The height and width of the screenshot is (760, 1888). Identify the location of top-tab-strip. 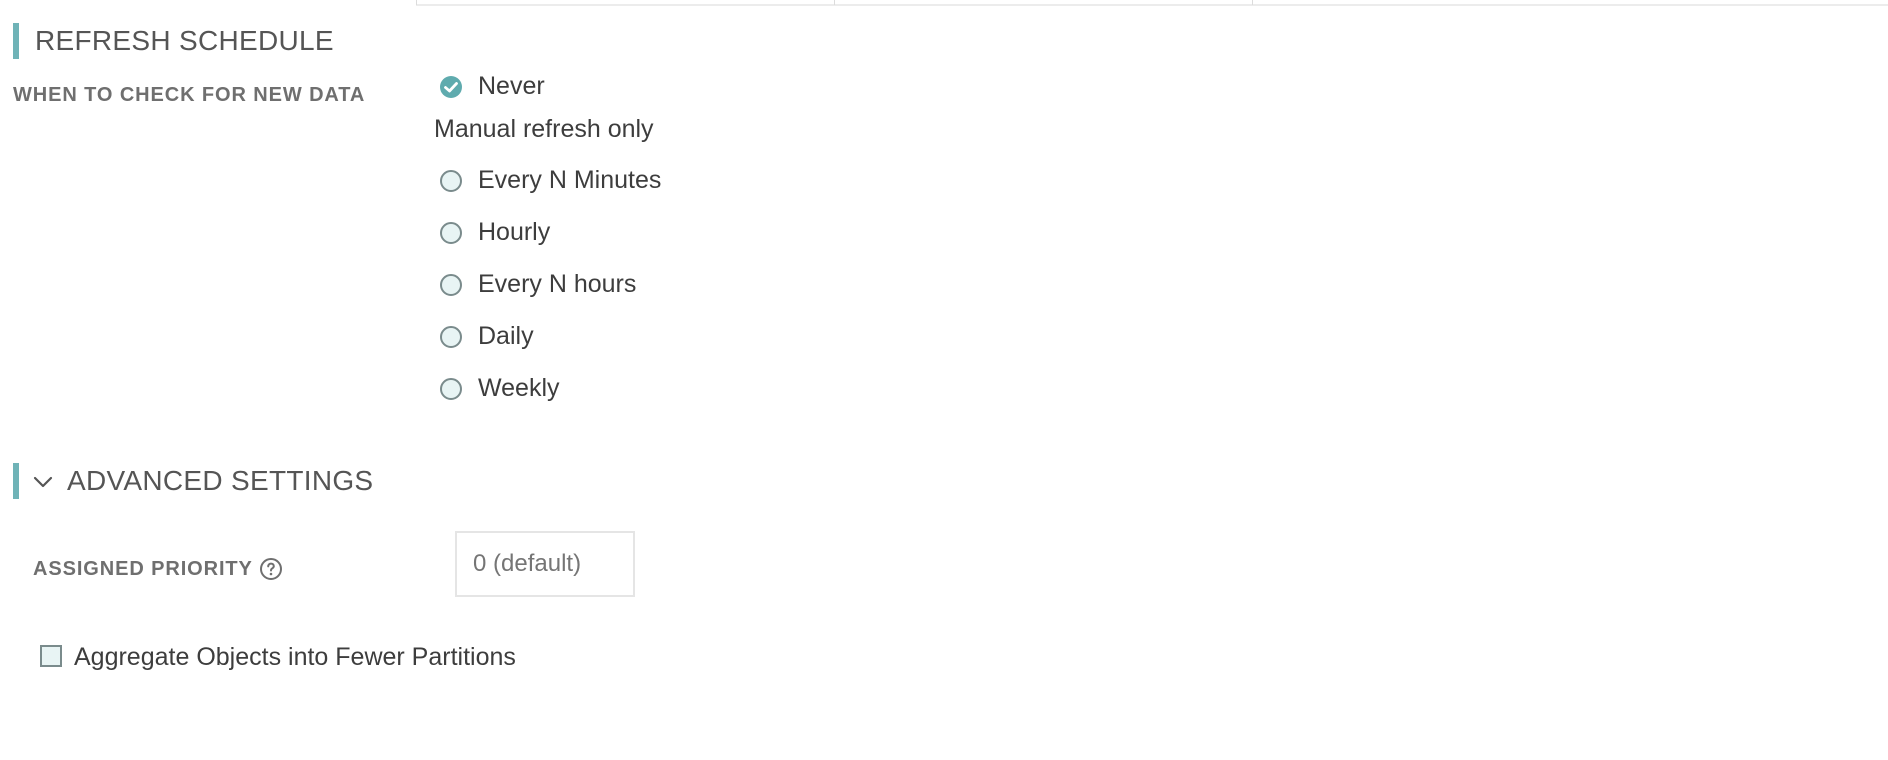
(1152, 3).